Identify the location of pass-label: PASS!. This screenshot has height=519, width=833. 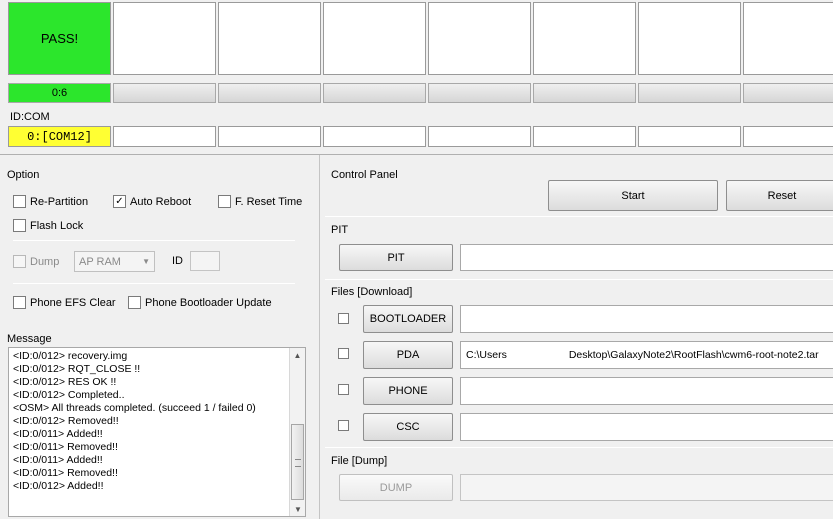
(59, 38).